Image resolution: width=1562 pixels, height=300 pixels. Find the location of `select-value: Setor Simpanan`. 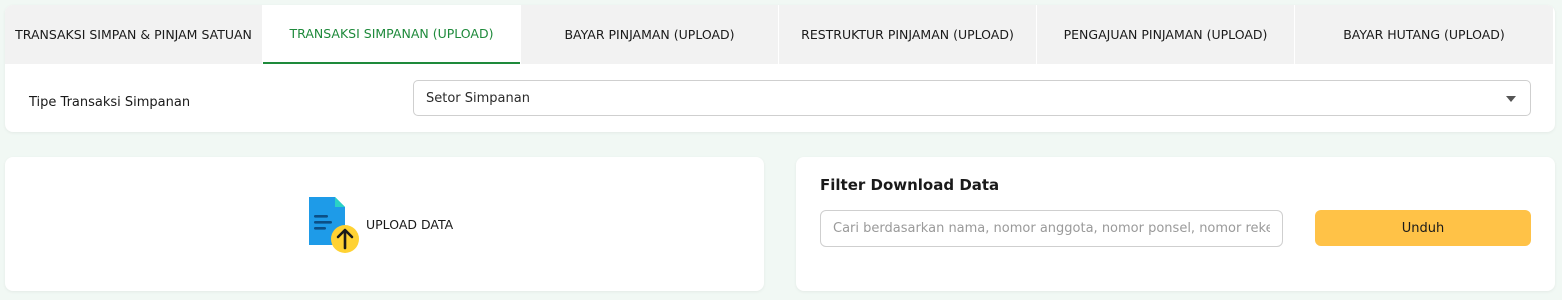

select-value: Setor Simpanan is located at coordinates (478, 98).